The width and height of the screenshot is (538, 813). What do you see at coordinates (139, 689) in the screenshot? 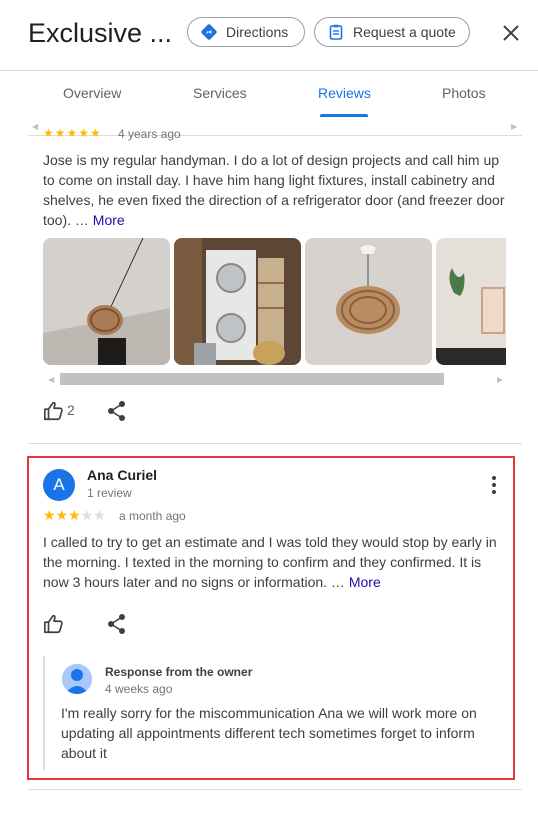
I see `owner-response-time: 4 weeks ago` at bounding box center [139, 689].